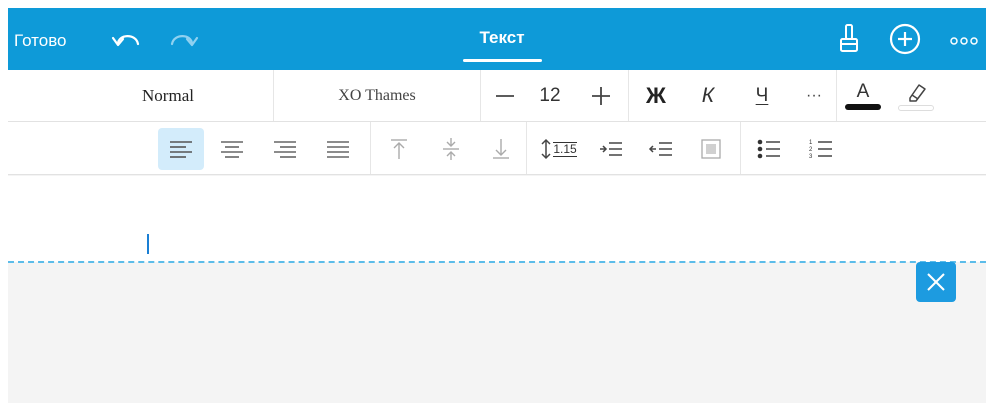 The image size is (986, 403). I want to click on line-spacing-button: 1.15, so click(558, 149).